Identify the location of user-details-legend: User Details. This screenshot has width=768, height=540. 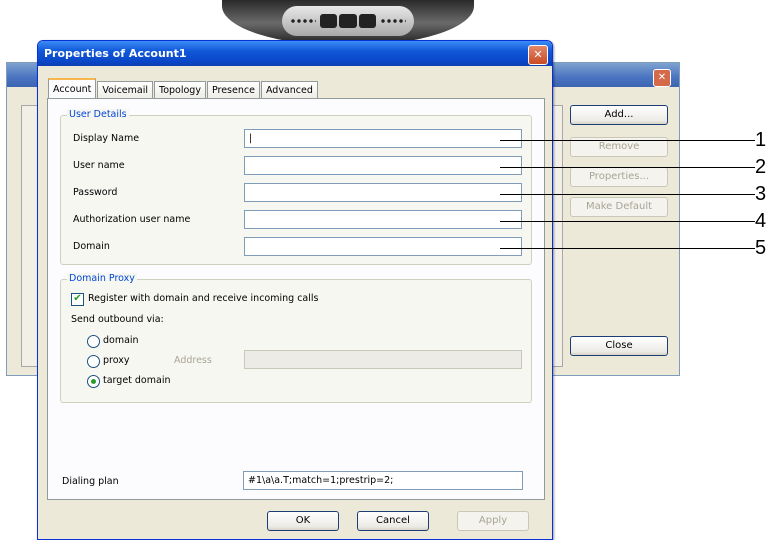
(98, 114).